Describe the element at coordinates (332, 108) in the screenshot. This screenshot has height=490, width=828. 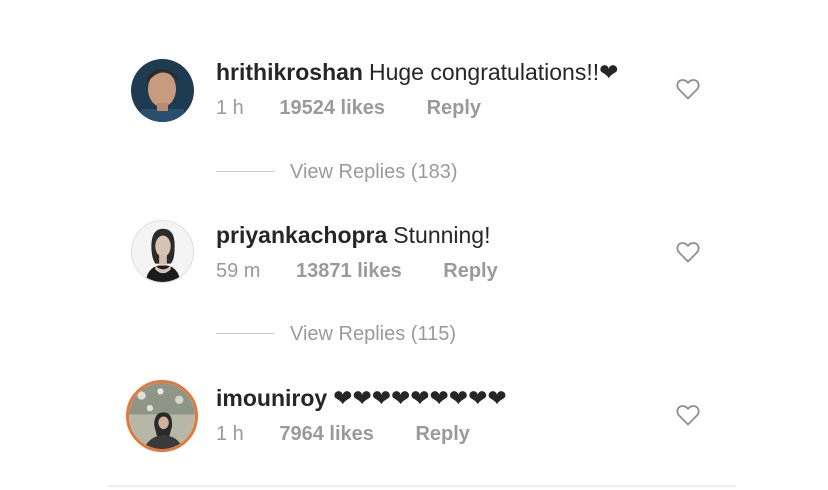
I see `comment-likes: 19524 likes` at that location.